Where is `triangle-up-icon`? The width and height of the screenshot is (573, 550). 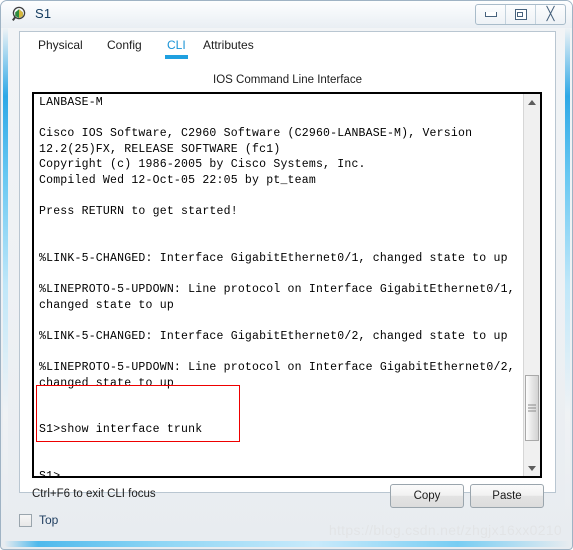
triangle-up-icon is located at coordinates (532, 102).